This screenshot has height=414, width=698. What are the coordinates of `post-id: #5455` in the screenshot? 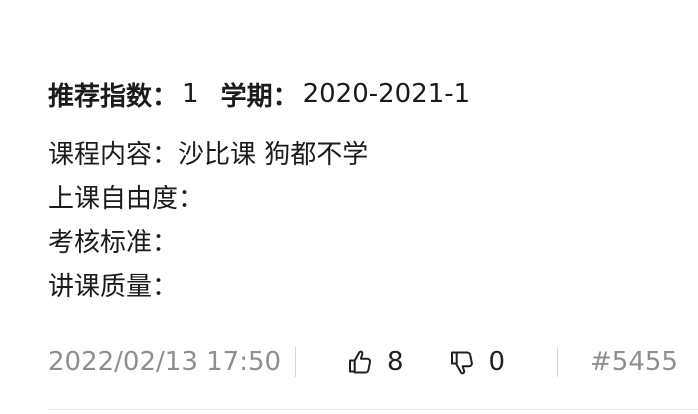 It's located at (634, 362).